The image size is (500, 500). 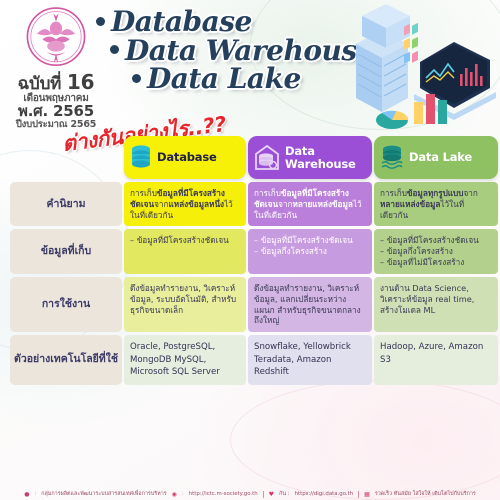 What do you see at coordinates (27, 494) in the screenshot?
I see `location-pin-icon: ●` at bounding box center [27, 494].